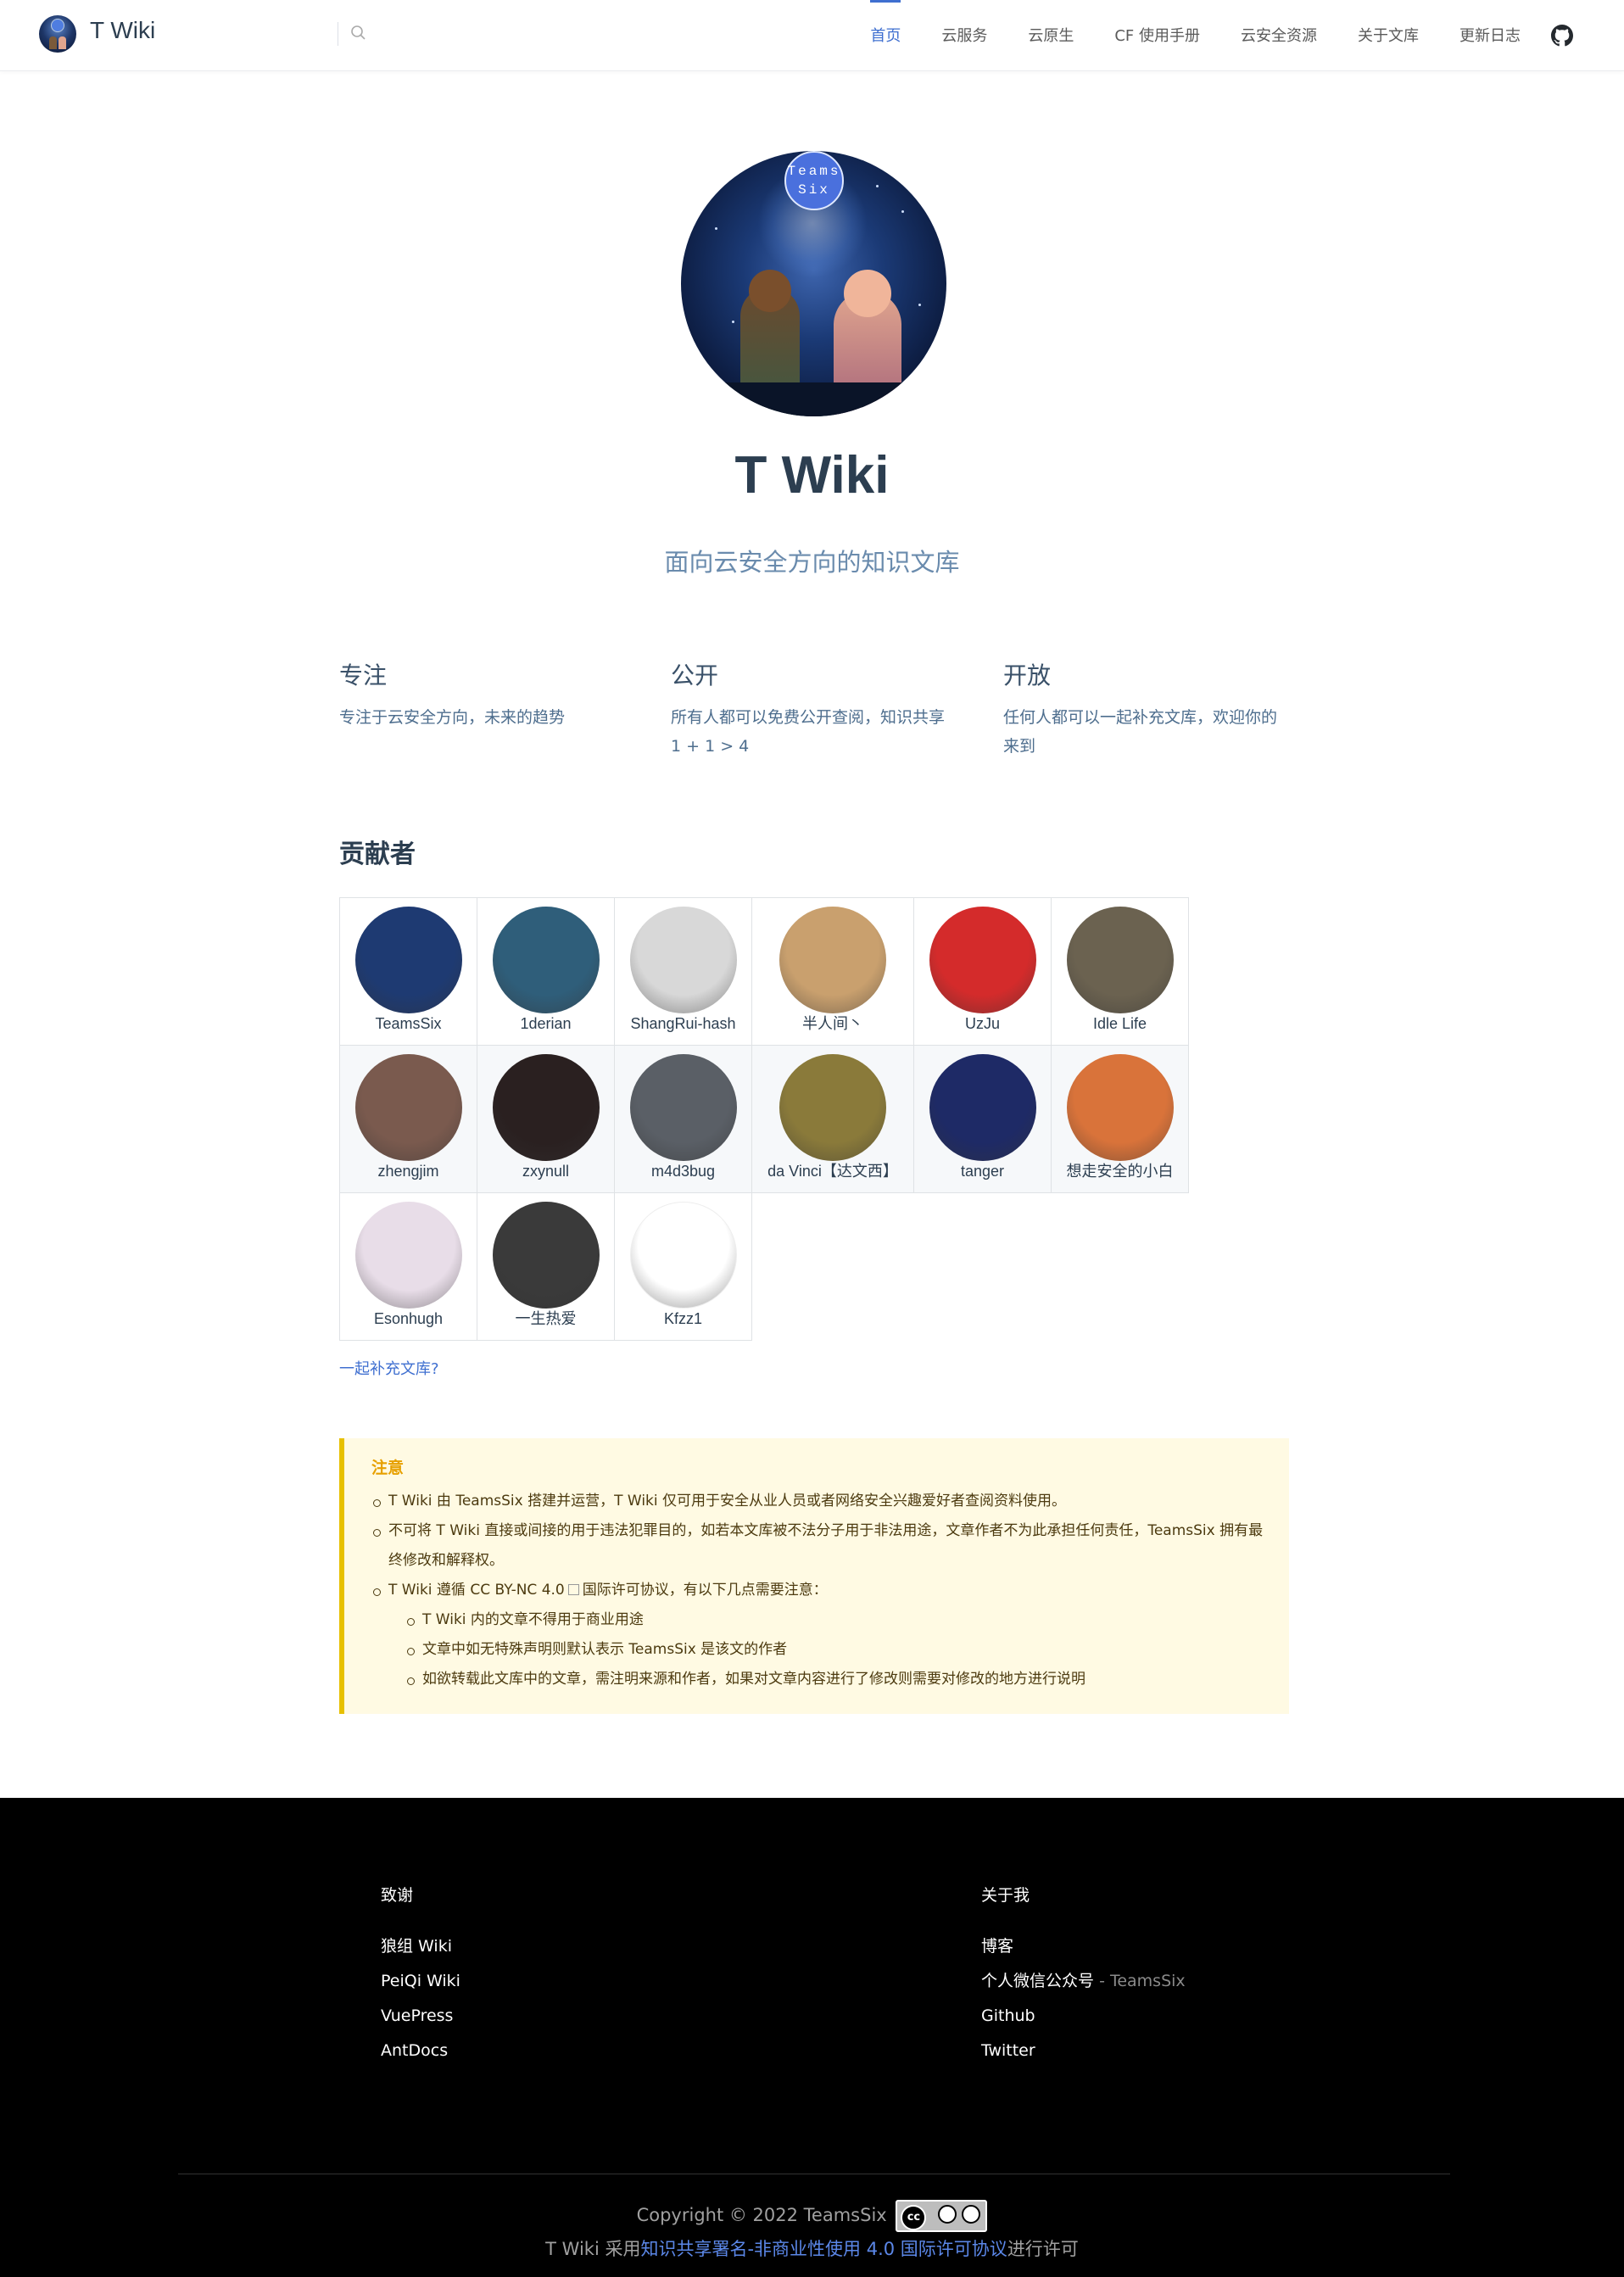  Describe the element at coordinates (408, 1023) in the screenshot. I see `contributor-name: TeamsSix` at that location.